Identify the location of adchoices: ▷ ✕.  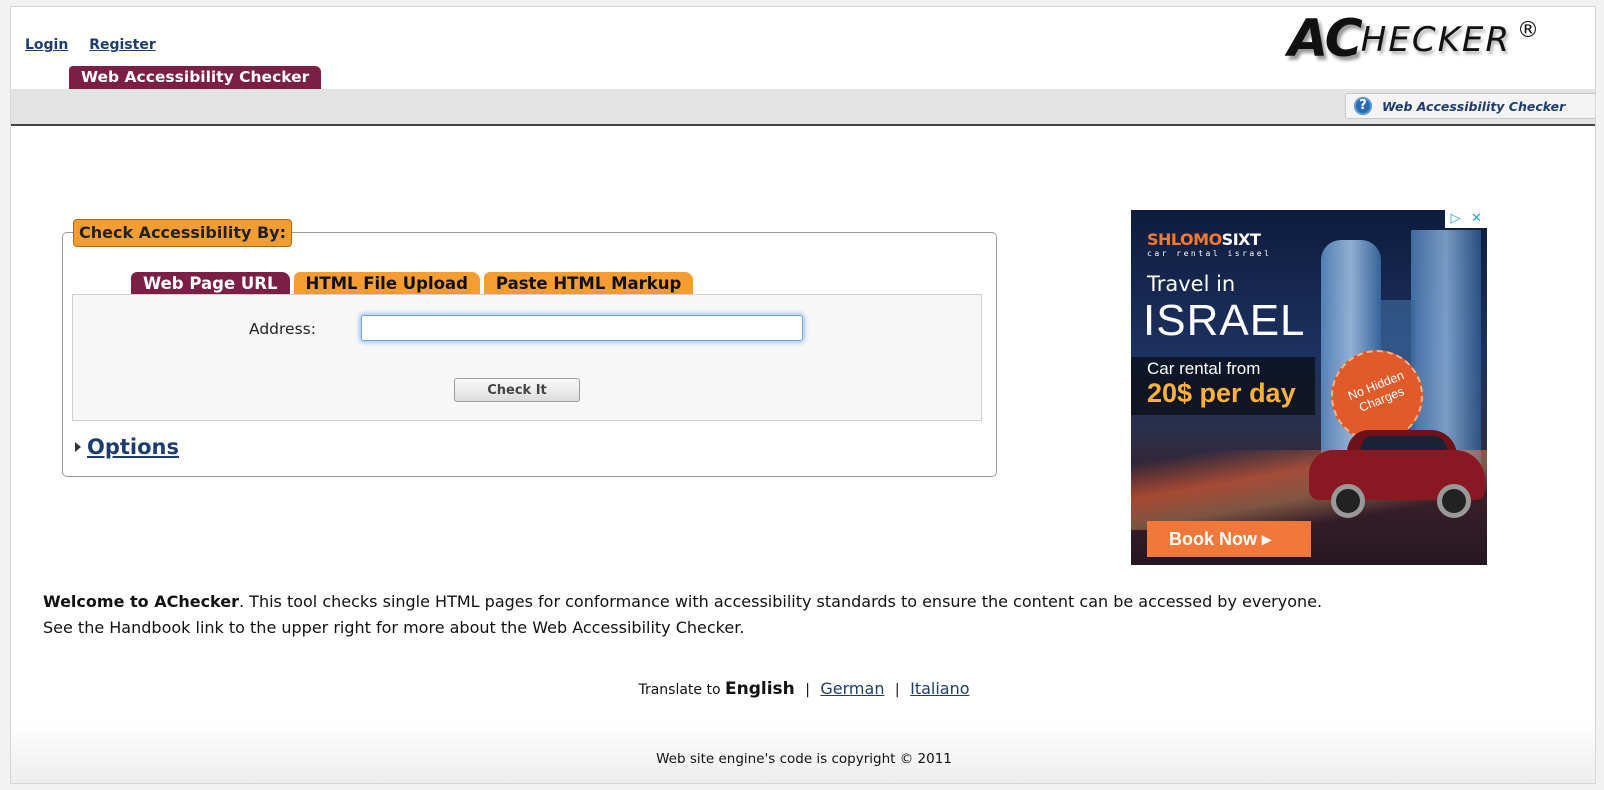
(1466, 219).